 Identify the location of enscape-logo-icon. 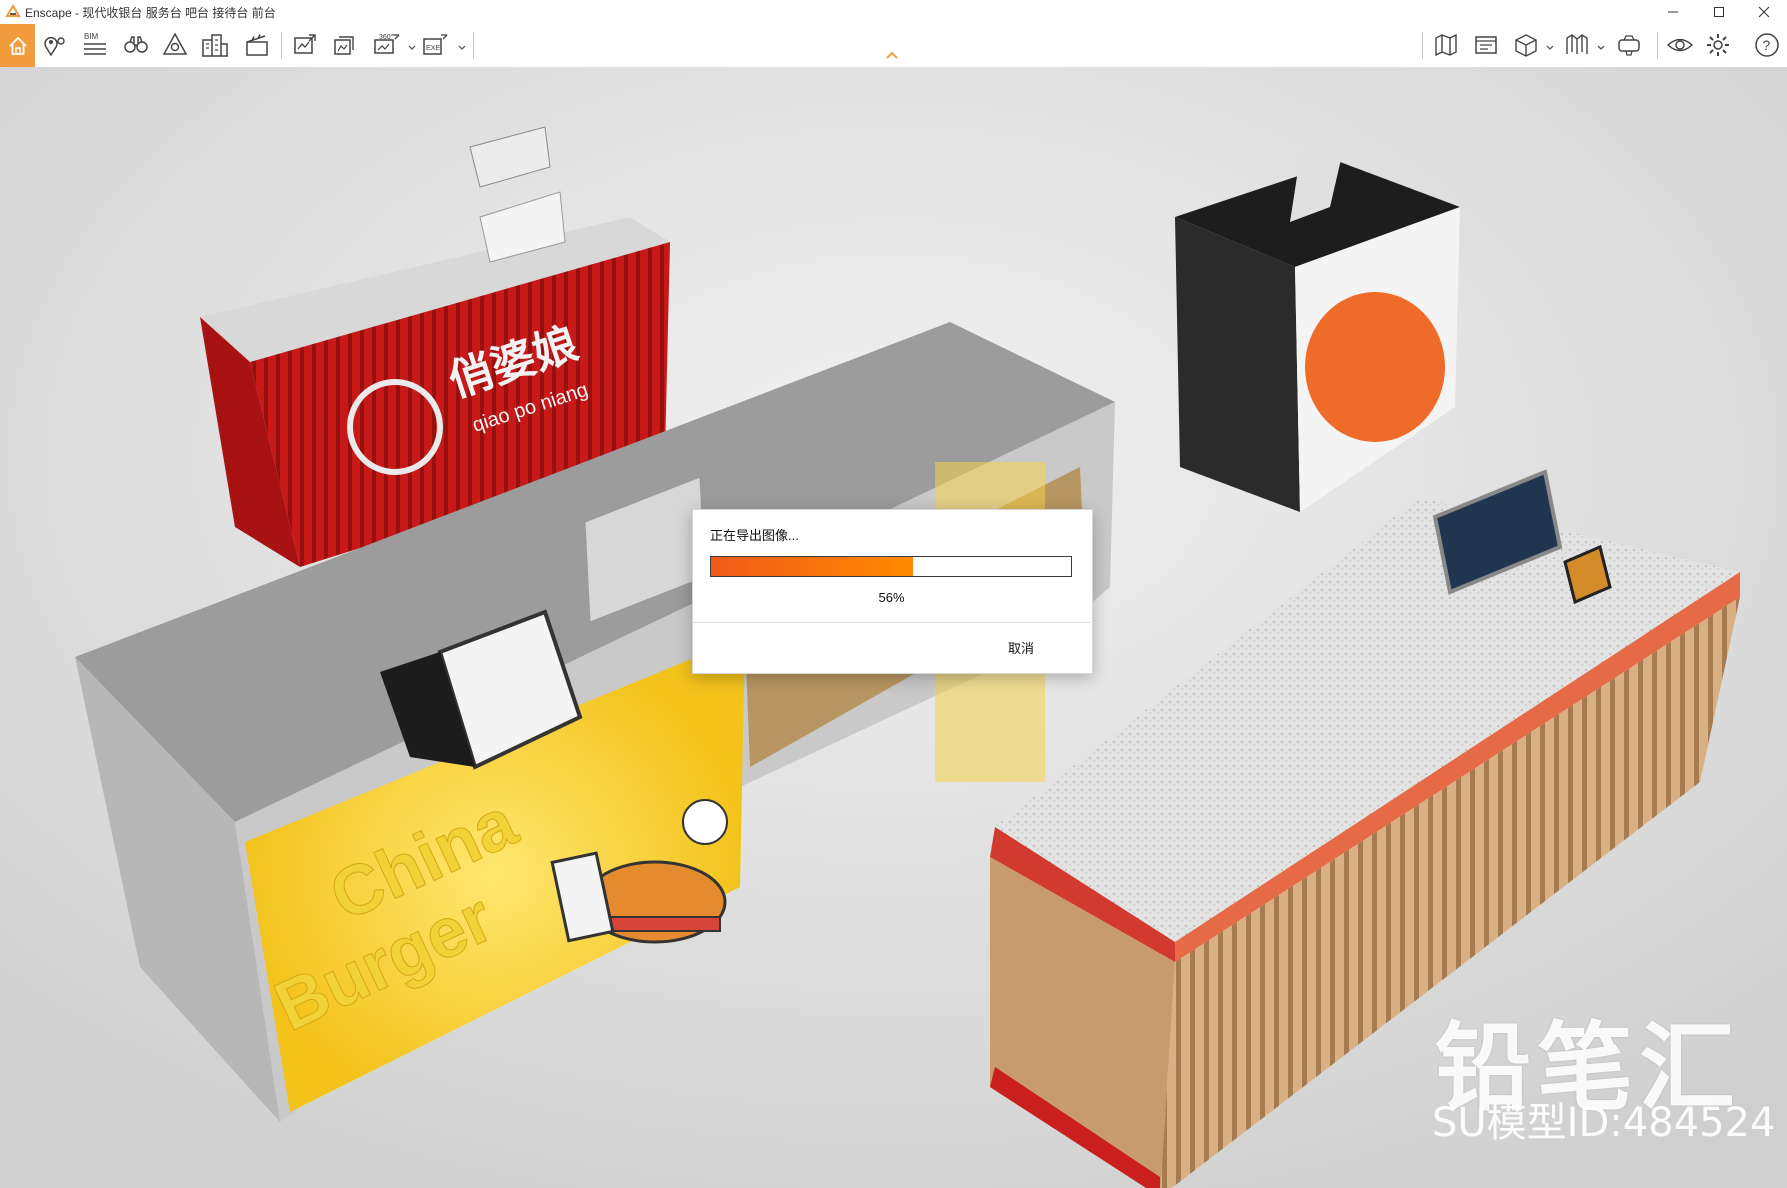
(13, 10).